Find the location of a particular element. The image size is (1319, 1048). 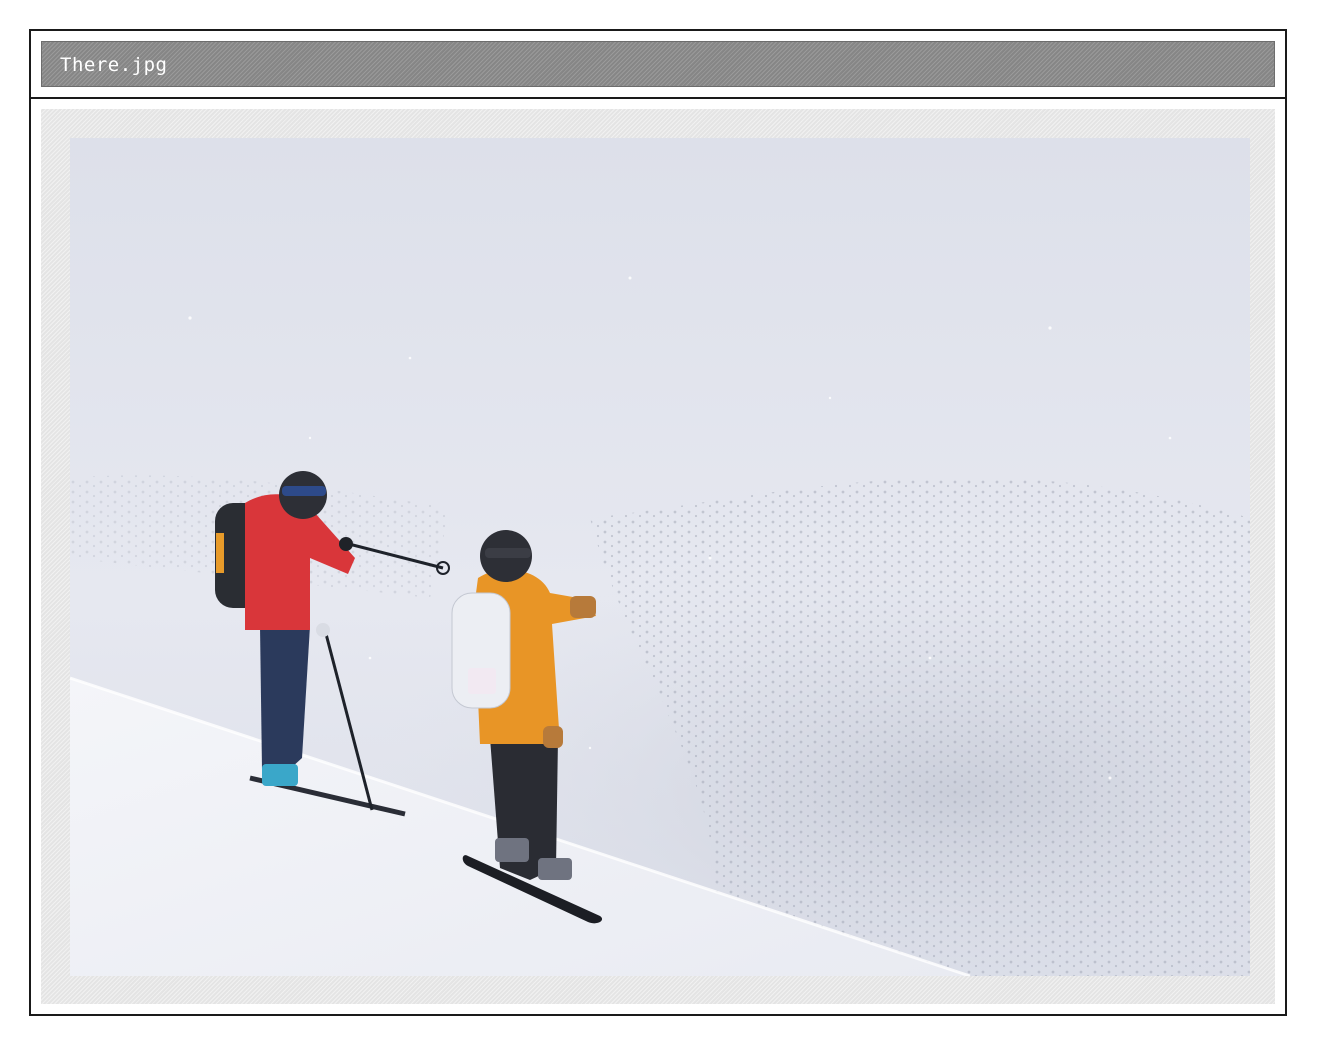

title-bar: There.jpg is located at coordinates (658, 65).